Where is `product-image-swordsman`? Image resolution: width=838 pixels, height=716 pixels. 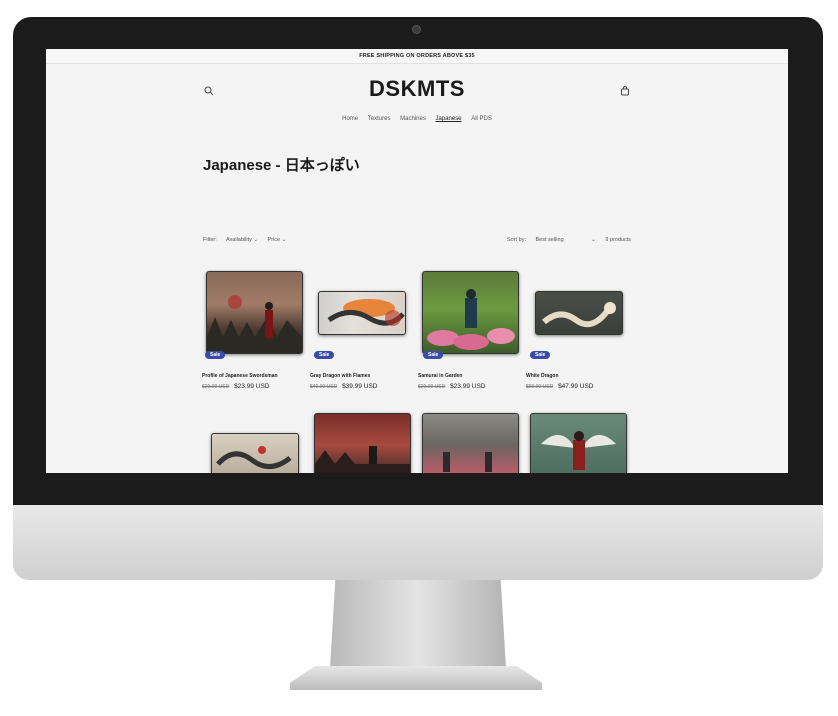
product-image-swordsman is located at coordinates (254, 312).